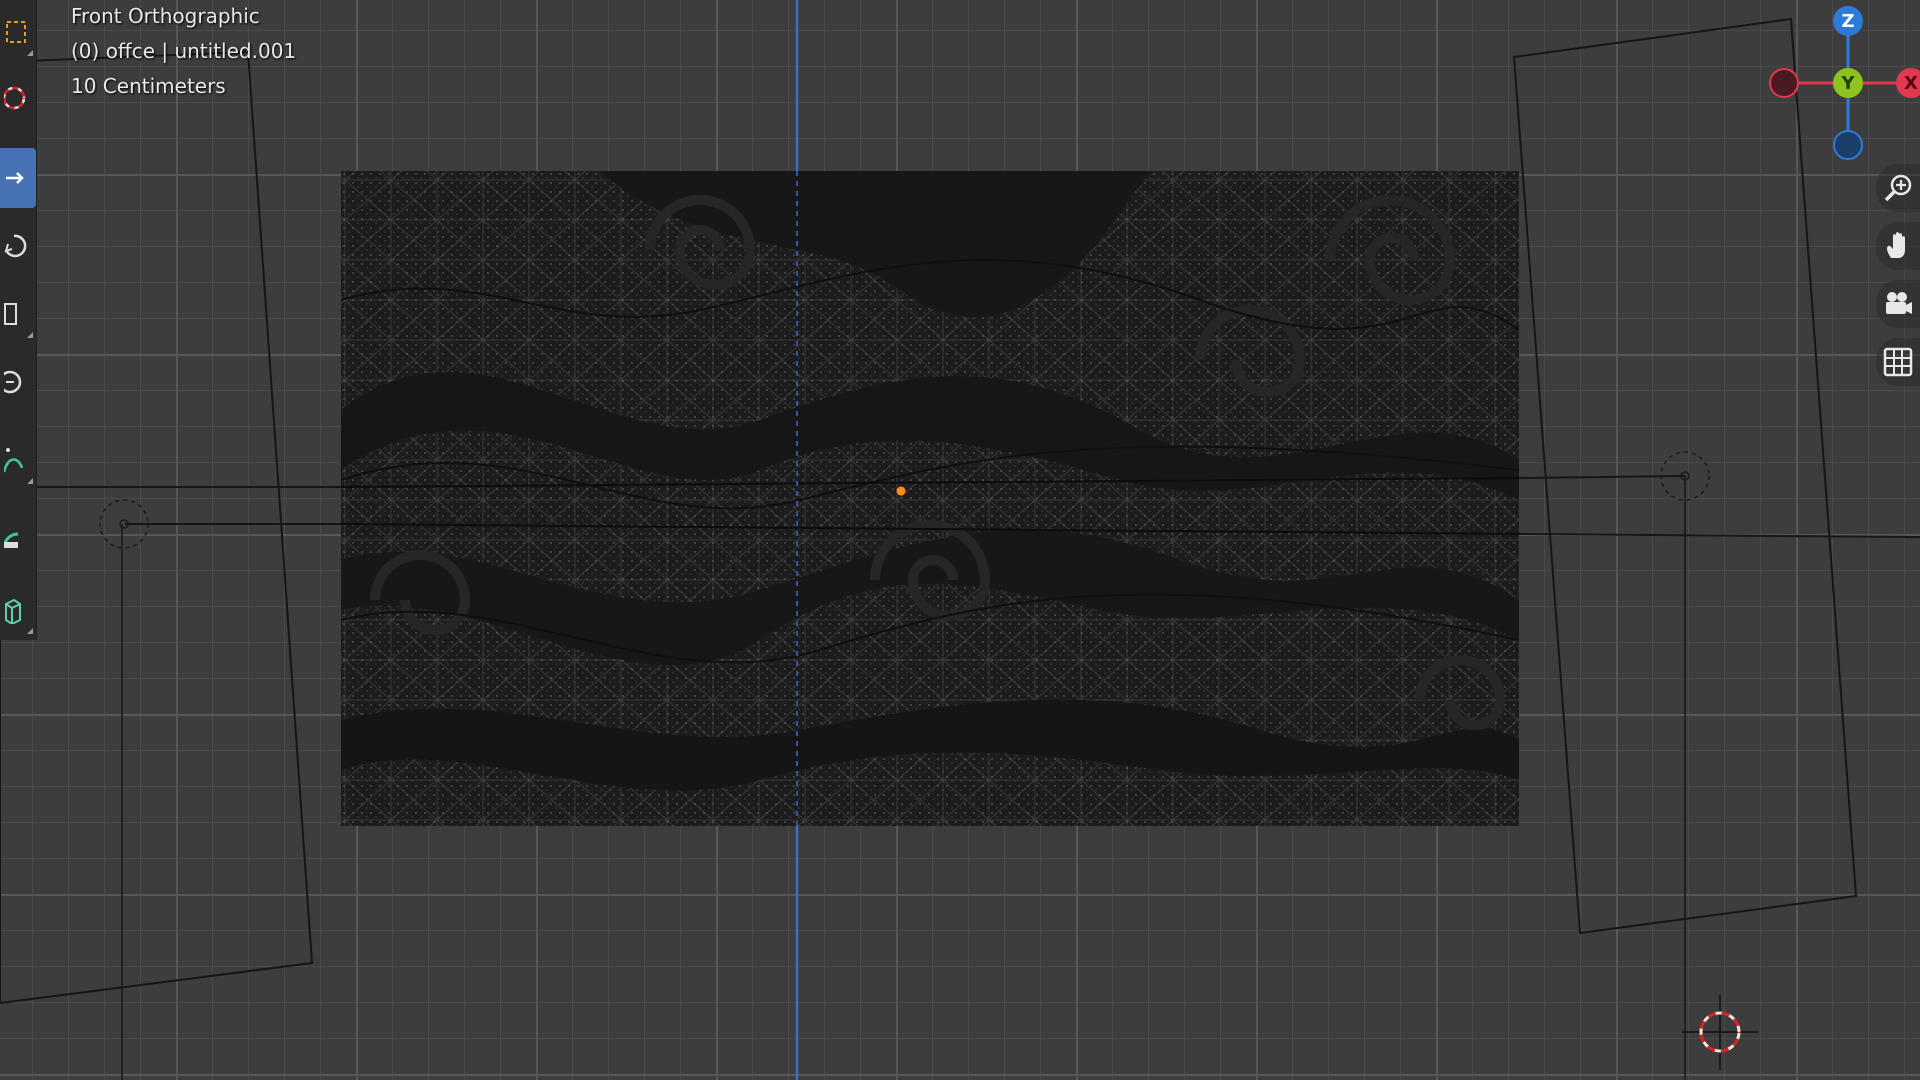  I want to click on move-icon, so click(15, 178).